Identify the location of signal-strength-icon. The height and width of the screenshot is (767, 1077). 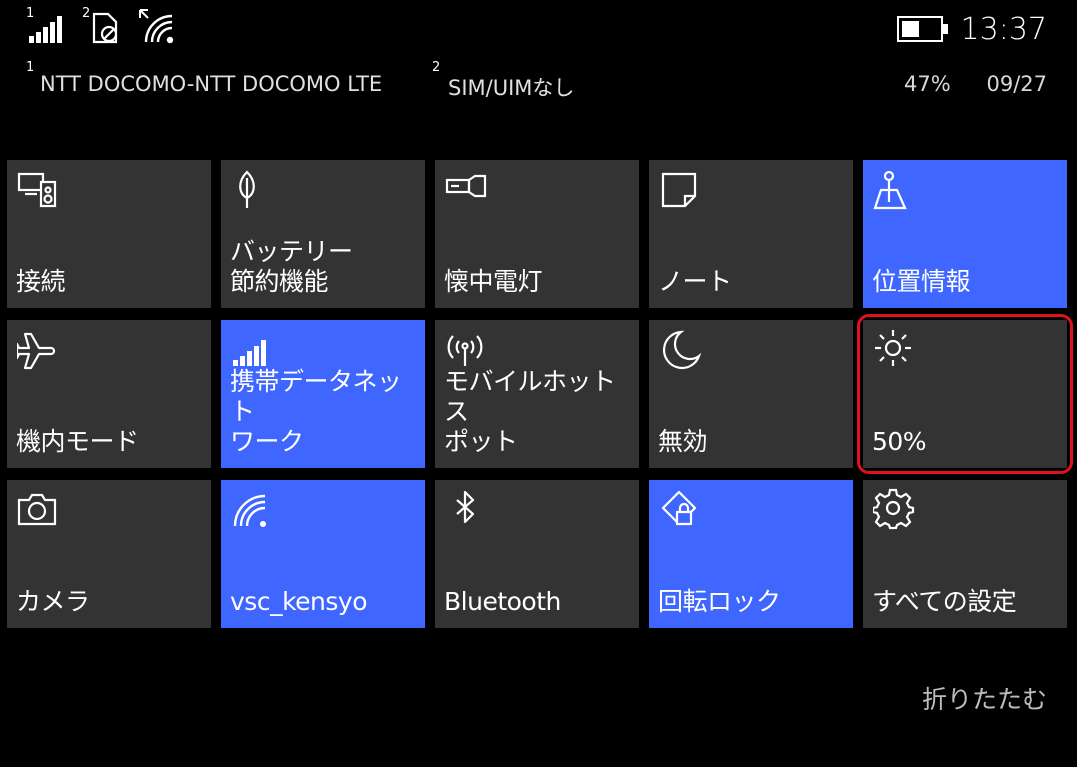
(45, 29).